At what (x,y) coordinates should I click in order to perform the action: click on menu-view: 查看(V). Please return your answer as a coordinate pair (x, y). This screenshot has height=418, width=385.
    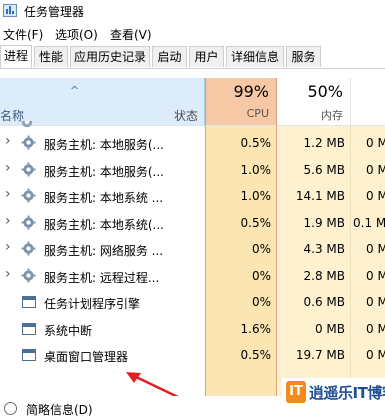
    Looking at the image, I should click on (131, 34).